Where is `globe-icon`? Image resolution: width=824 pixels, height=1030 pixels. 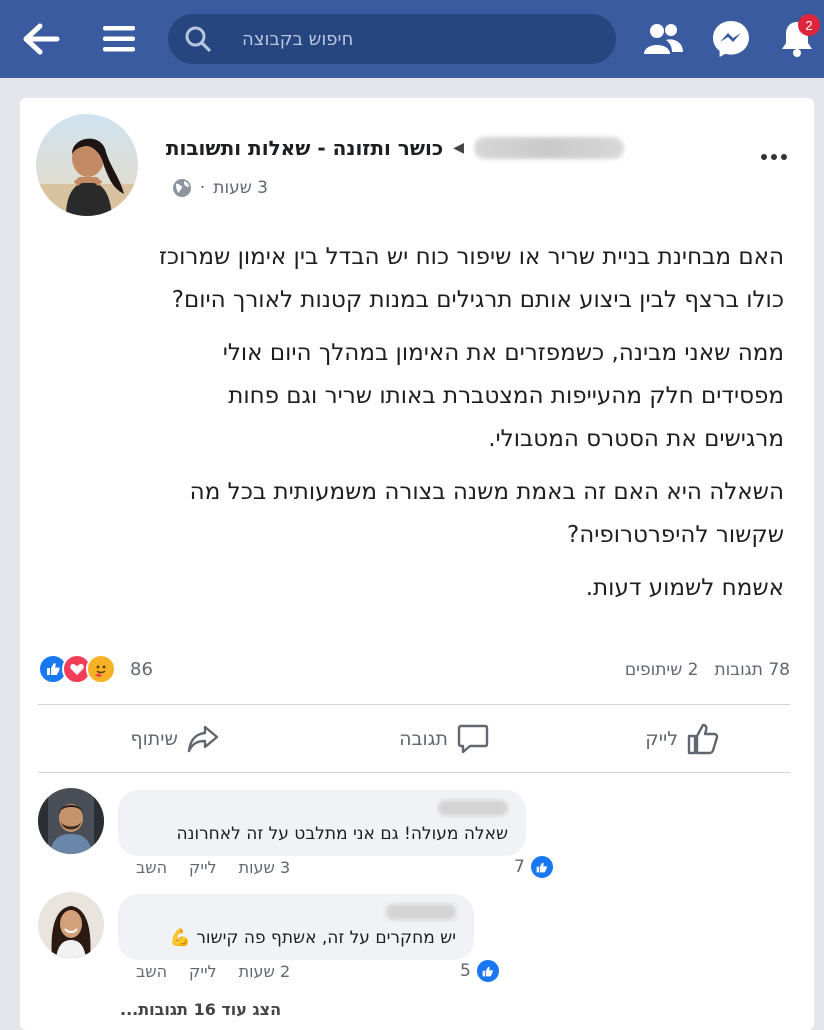
globe-icon is located at coordinates (181, 188).